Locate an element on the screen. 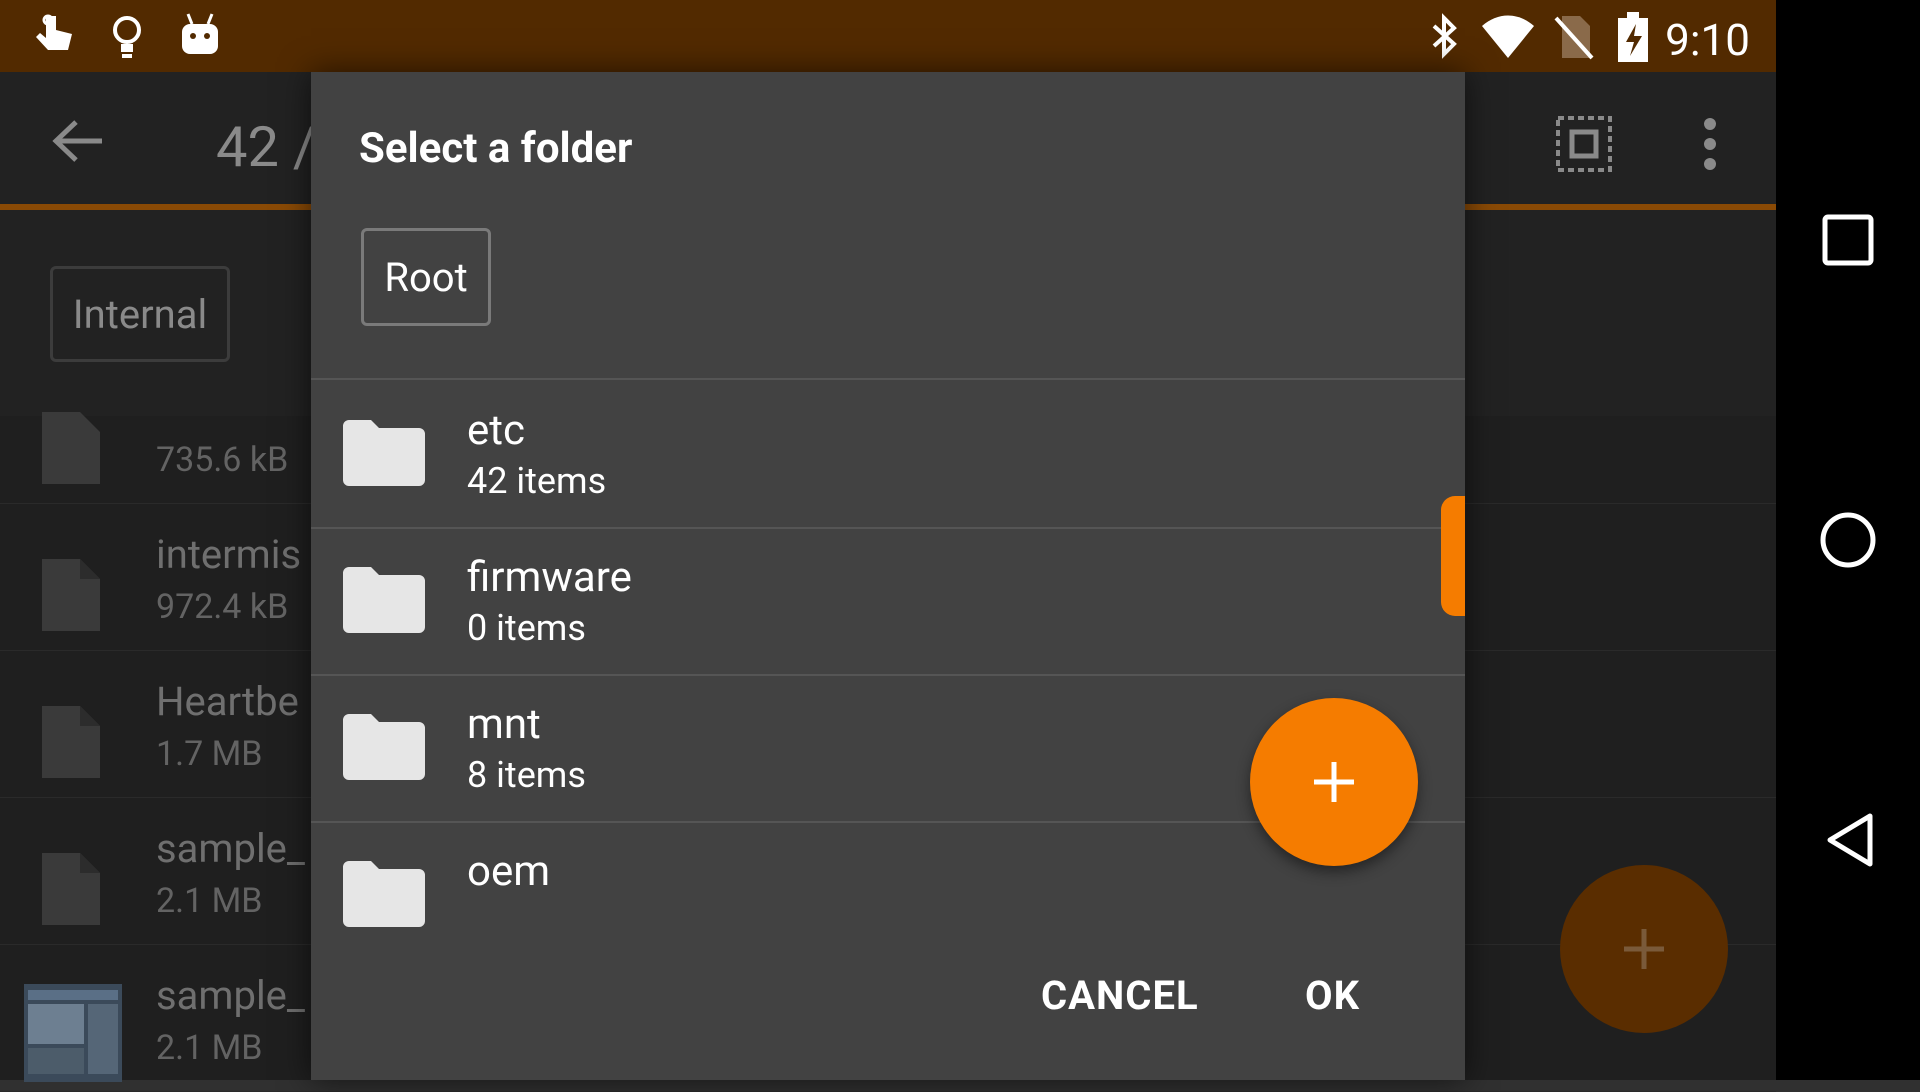  file-size: 1.7 MB is located at coordinates (209, 754).